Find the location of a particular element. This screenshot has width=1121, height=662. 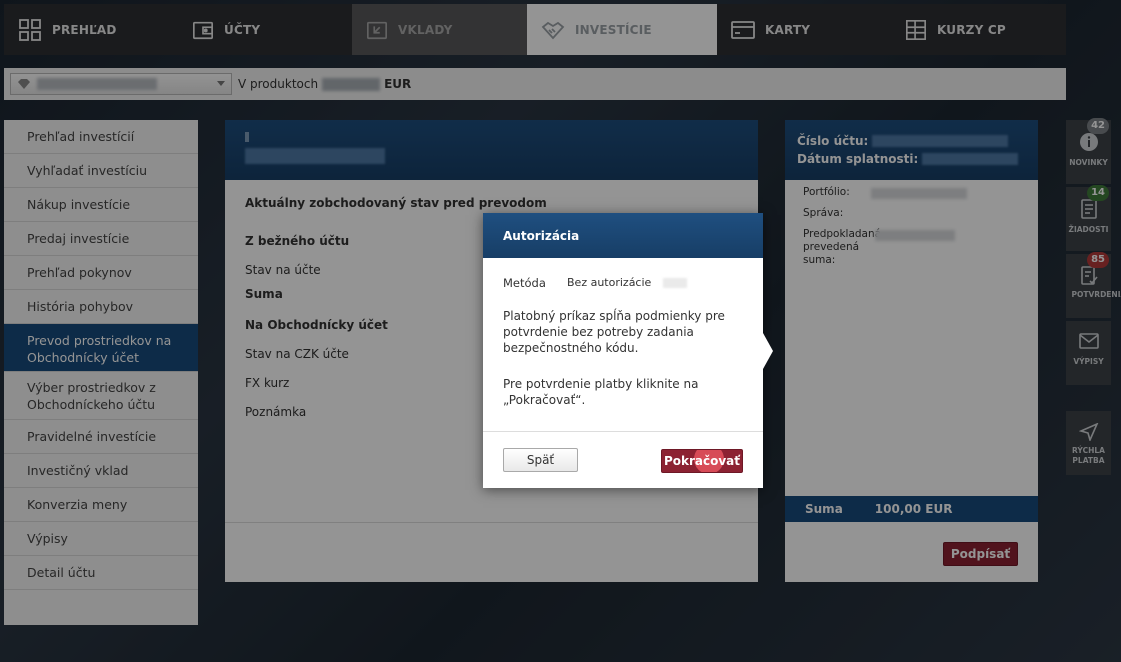

sidebar-item-prehlad-pokynov: Prehľad pokynov is located at coordinates (101, 273).